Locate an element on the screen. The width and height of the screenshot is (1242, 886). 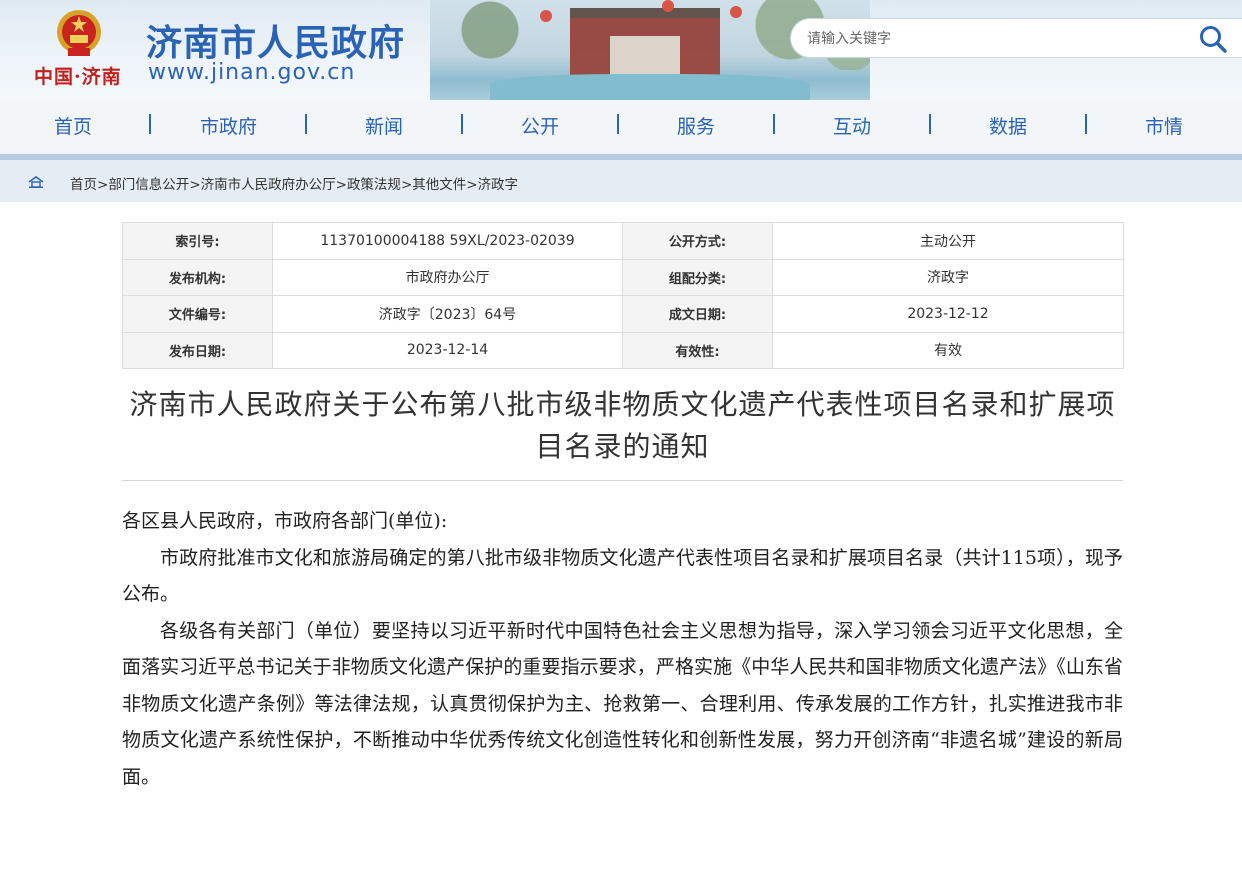
nav-item-interaction: 互动 is located at coordinates (852, 125).